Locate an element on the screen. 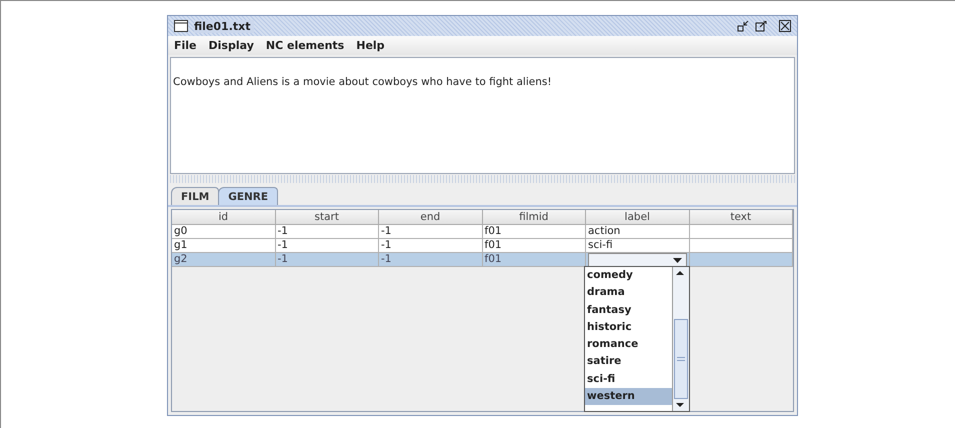 The height and width of the screenshot is (428, 955). tab: FILM is located at coordinates (195, 196).